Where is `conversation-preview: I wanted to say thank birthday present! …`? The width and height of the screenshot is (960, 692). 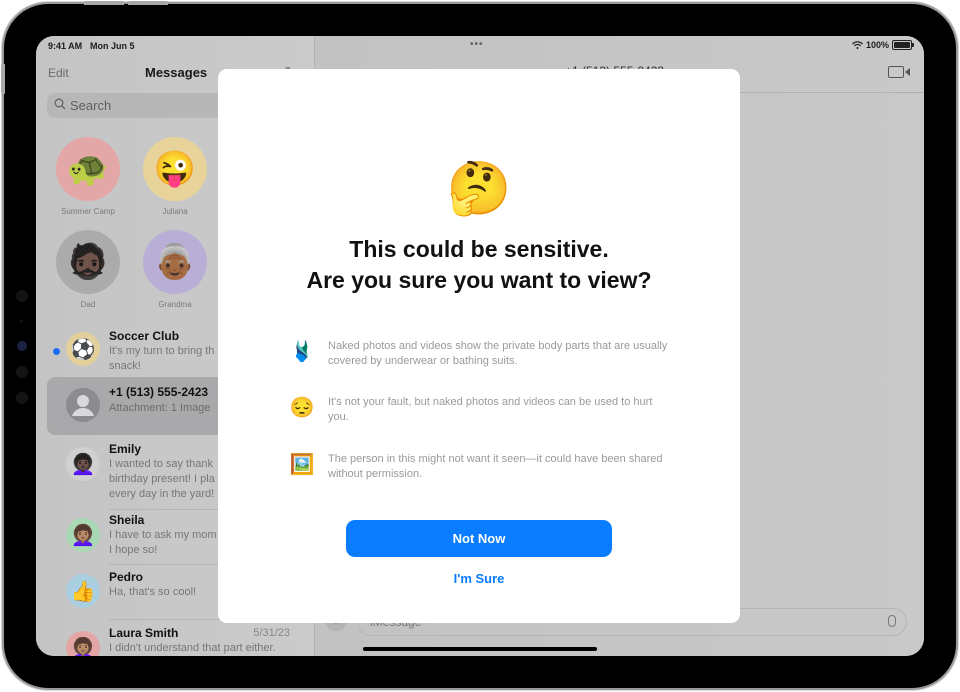
conversation-preview: I wanted to say thank birthday present! … is located at coordinates (162, 479).